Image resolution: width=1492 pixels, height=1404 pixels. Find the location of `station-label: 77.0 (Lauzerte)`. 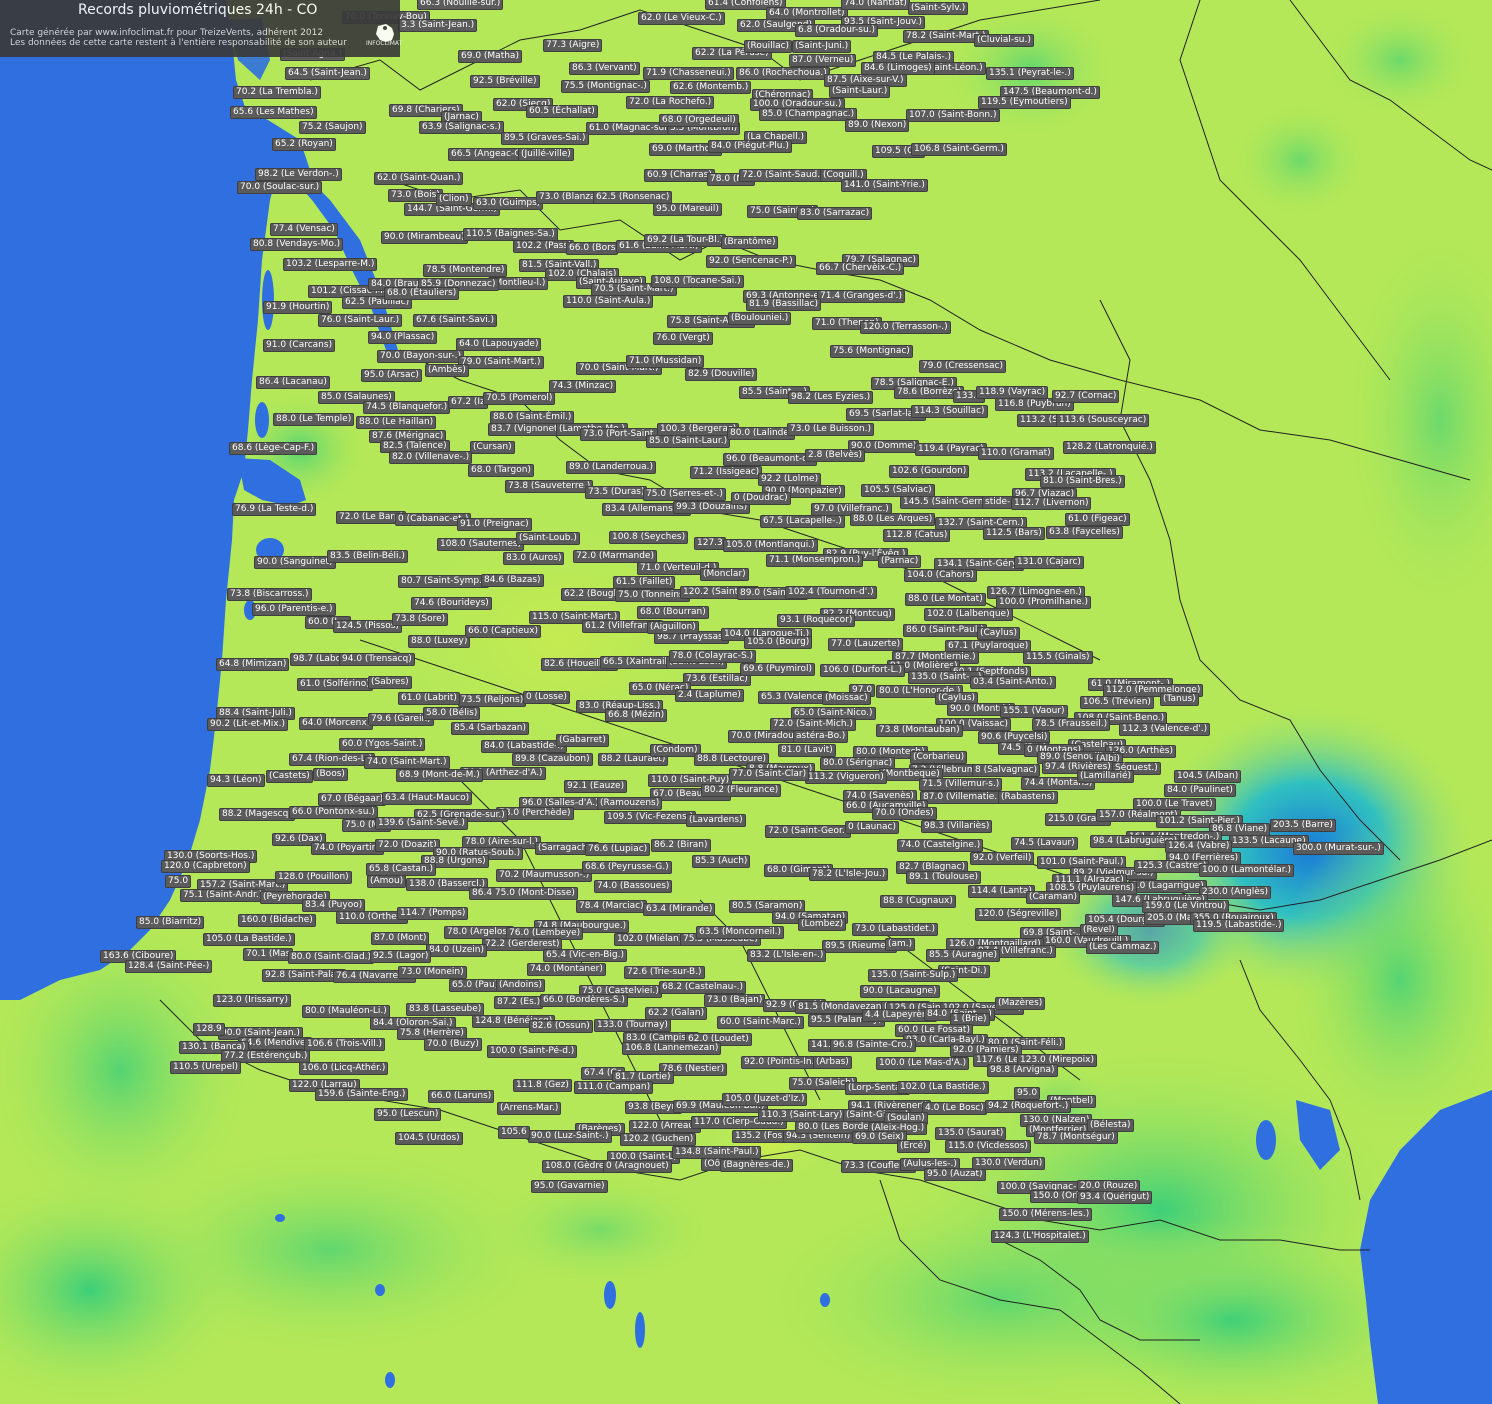

station-label: 77.0 (Lauzerte) is located at coordinates (866, 644).